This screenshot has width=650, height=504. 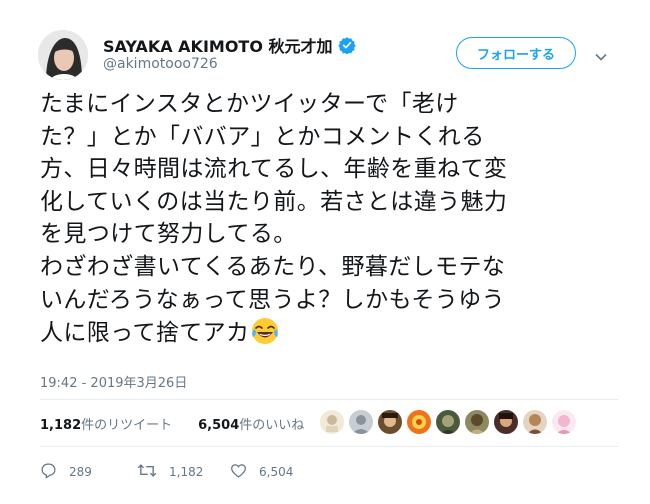 What do you see at coordinates (249, 104) in the screenshot?
I see `tweet-line: たまにインスタとかツイッターで「老け` at bounding box center [249, 104].